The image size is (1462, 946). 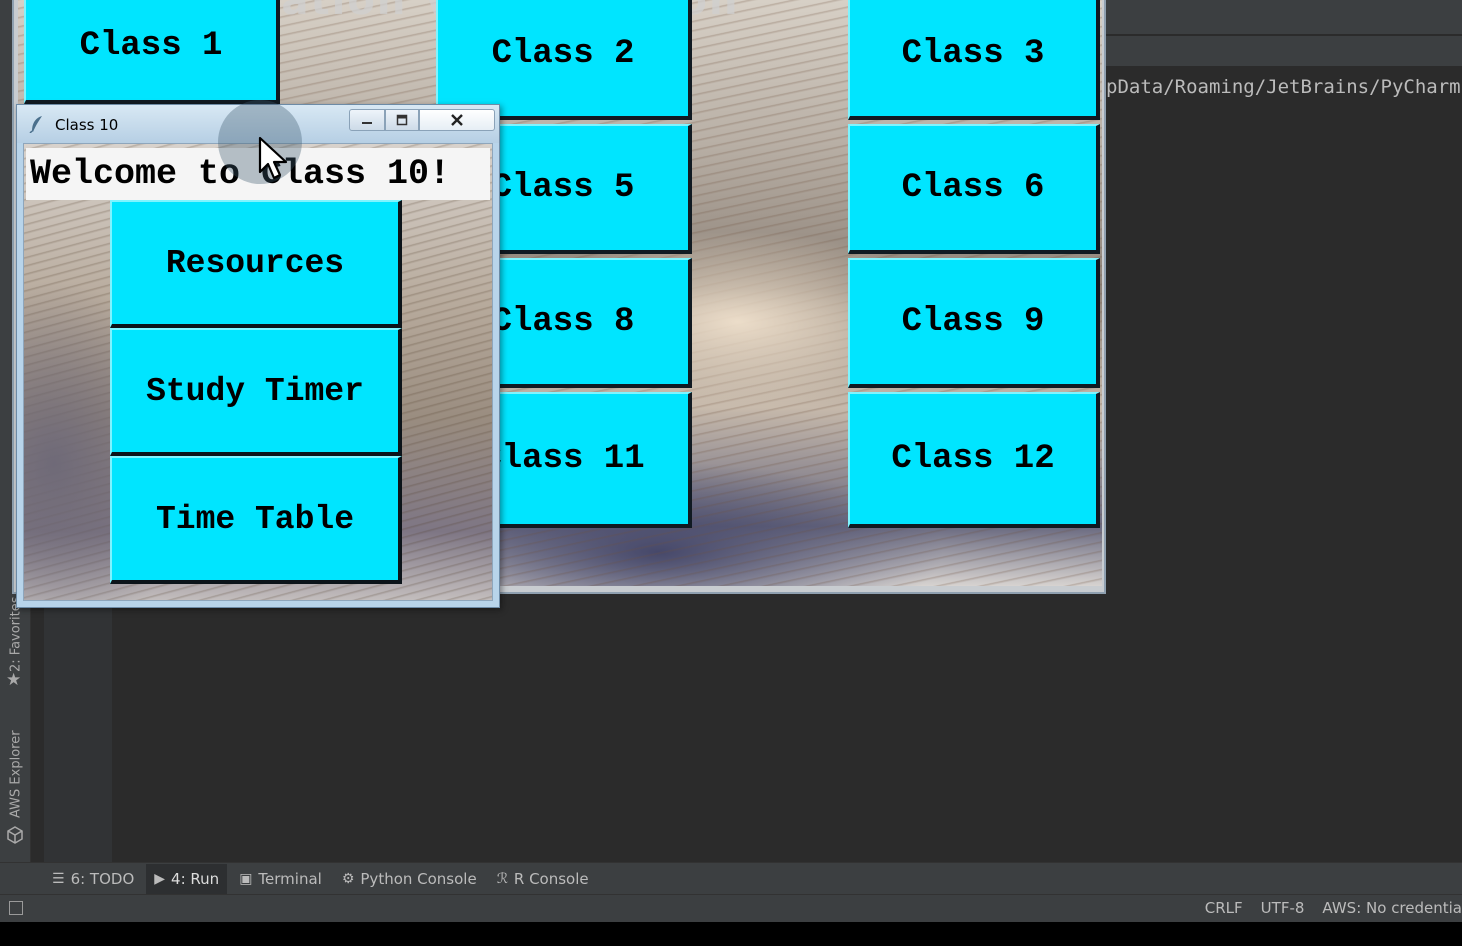 What do you see at coordinates (1224, 908) in the screenshot?
I see `line-separator-status: CRLF` at bounding box center [1224, 908].